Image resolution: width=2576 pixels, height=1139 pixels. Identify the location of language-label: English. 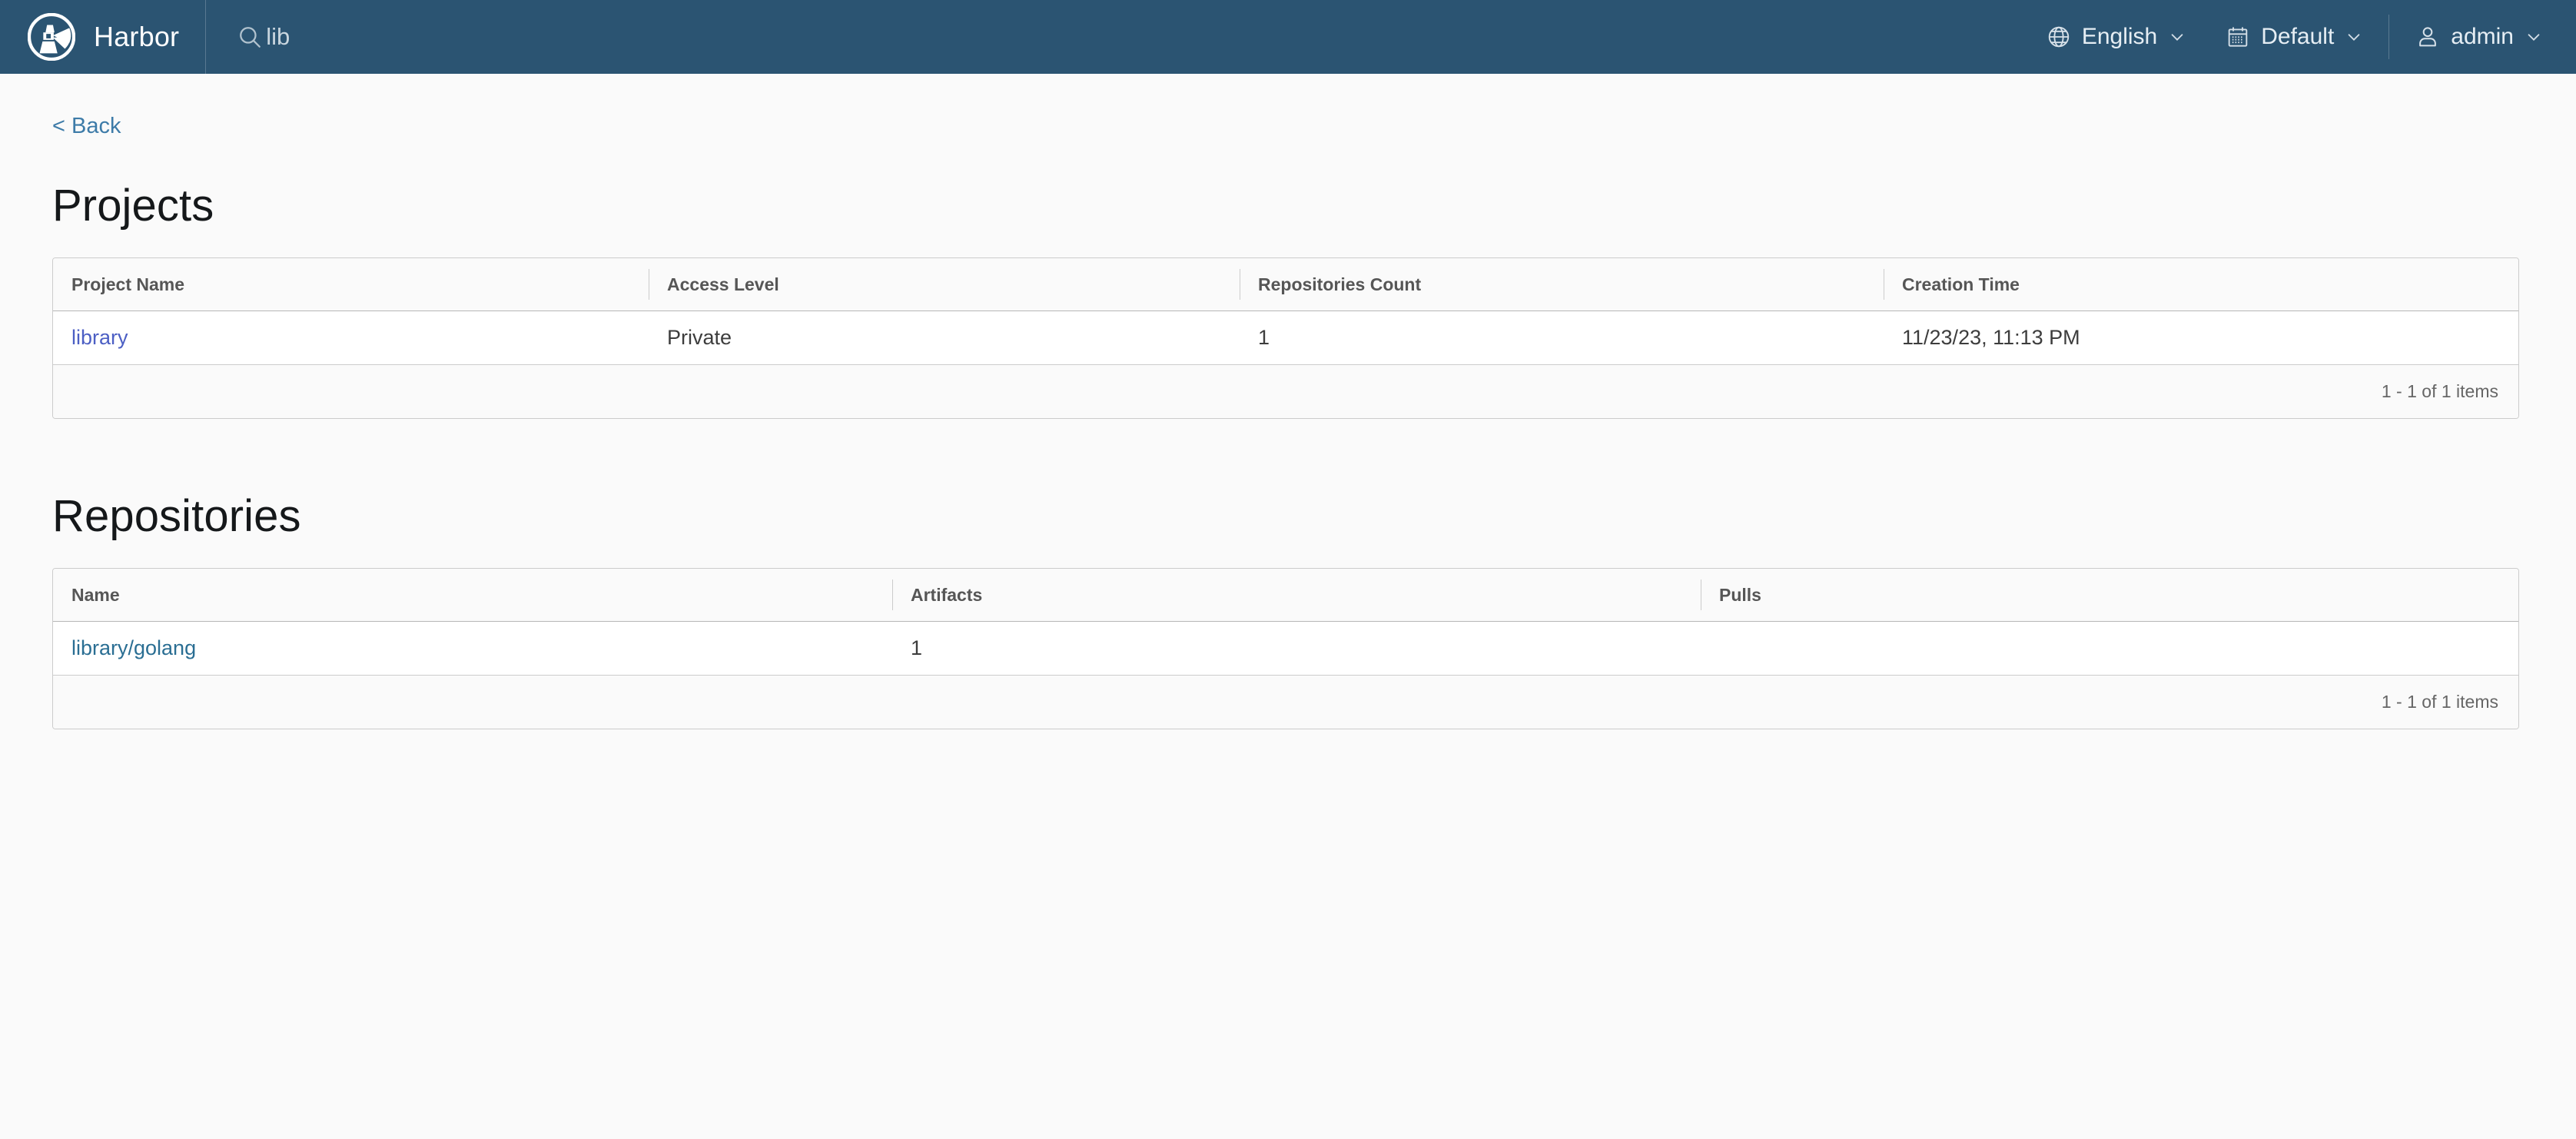
(2119, 36).